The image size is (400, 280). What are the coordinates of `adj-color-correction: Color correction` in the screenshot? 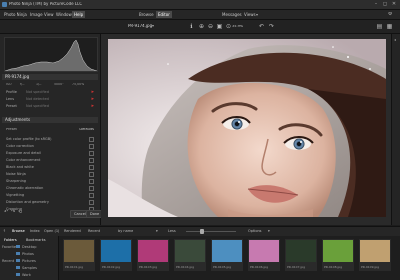 It's located at (50, 146).